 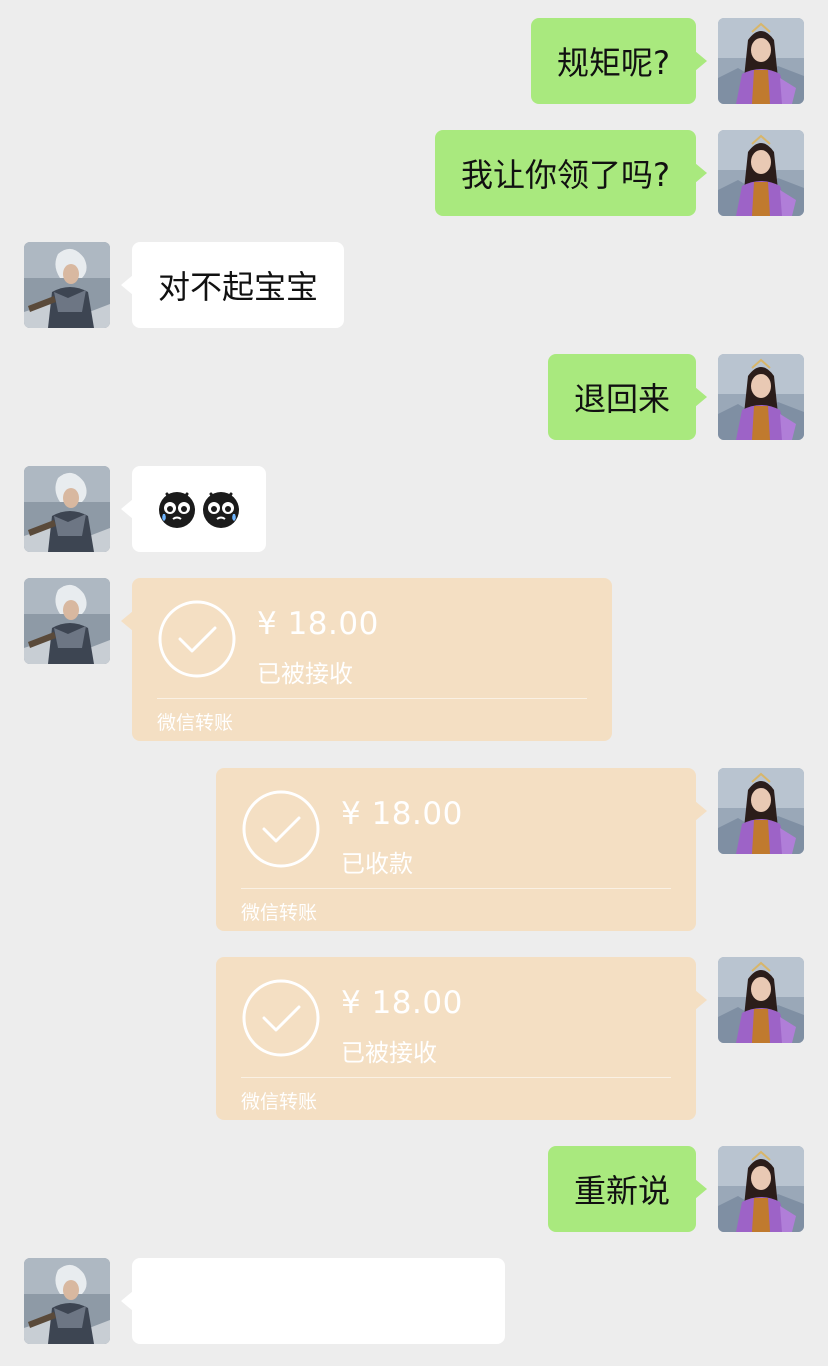 What do you see at coordinates (313, 1301) in the screenshot?
I see `contact-message-bubble` at bounding box center [313, 1301].